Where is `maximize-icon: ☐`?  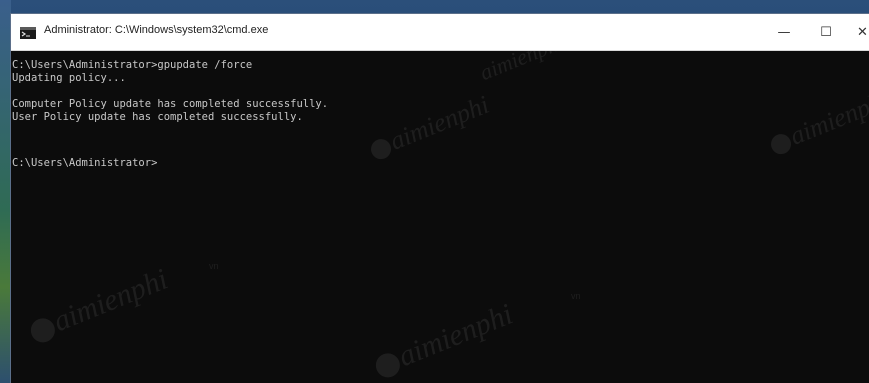 maximize-icon: ☐ is located at coordinates (826, 32).